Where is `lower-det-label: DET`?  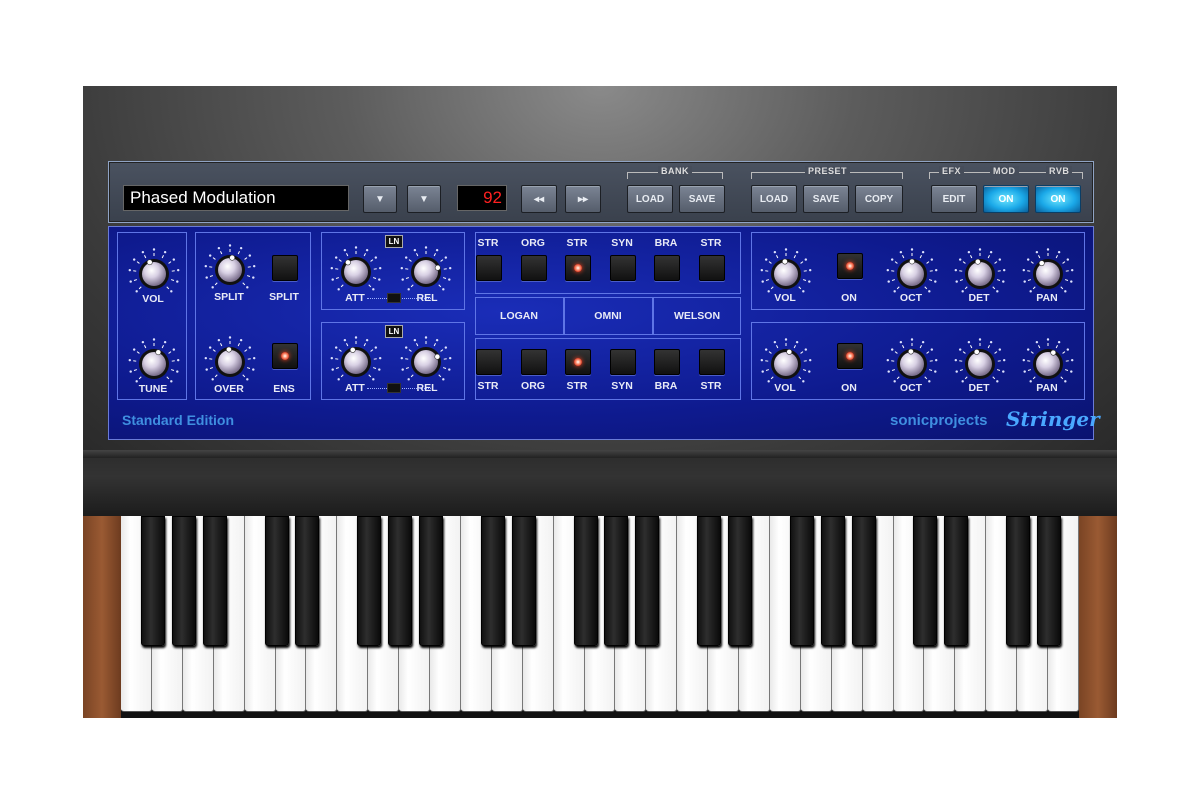
lower-det-label: DET is located at coordinates (979, 388).